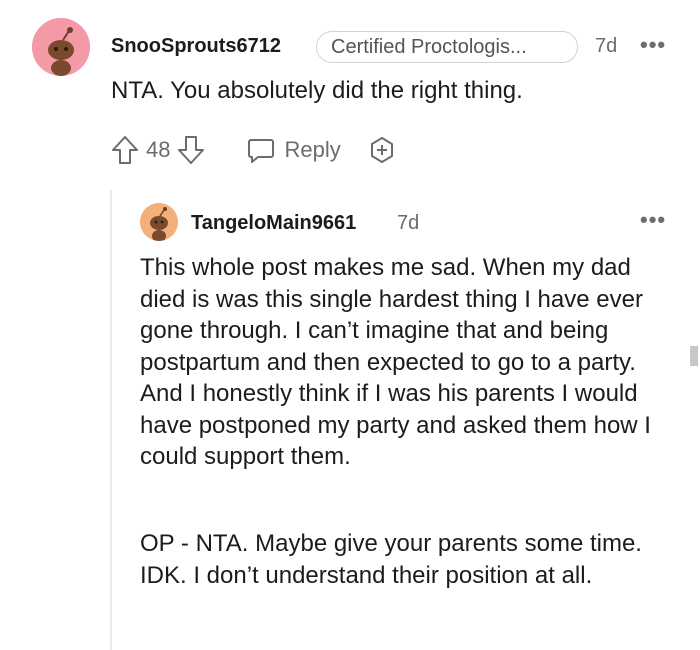 This screenshot has width=700, height=650. I want to click on reply-button: Reply, so click(293, 150).